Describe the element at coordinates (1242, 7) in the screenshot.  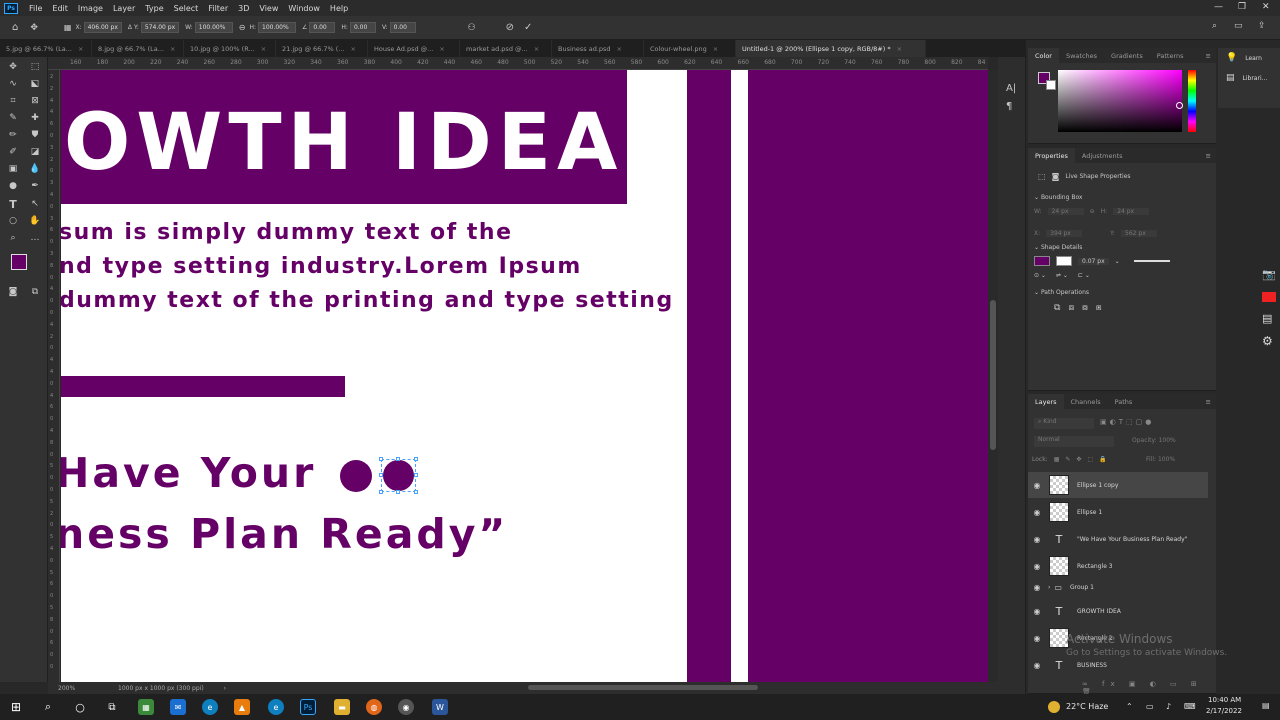
I see `restore-icon: ❐` at that location.